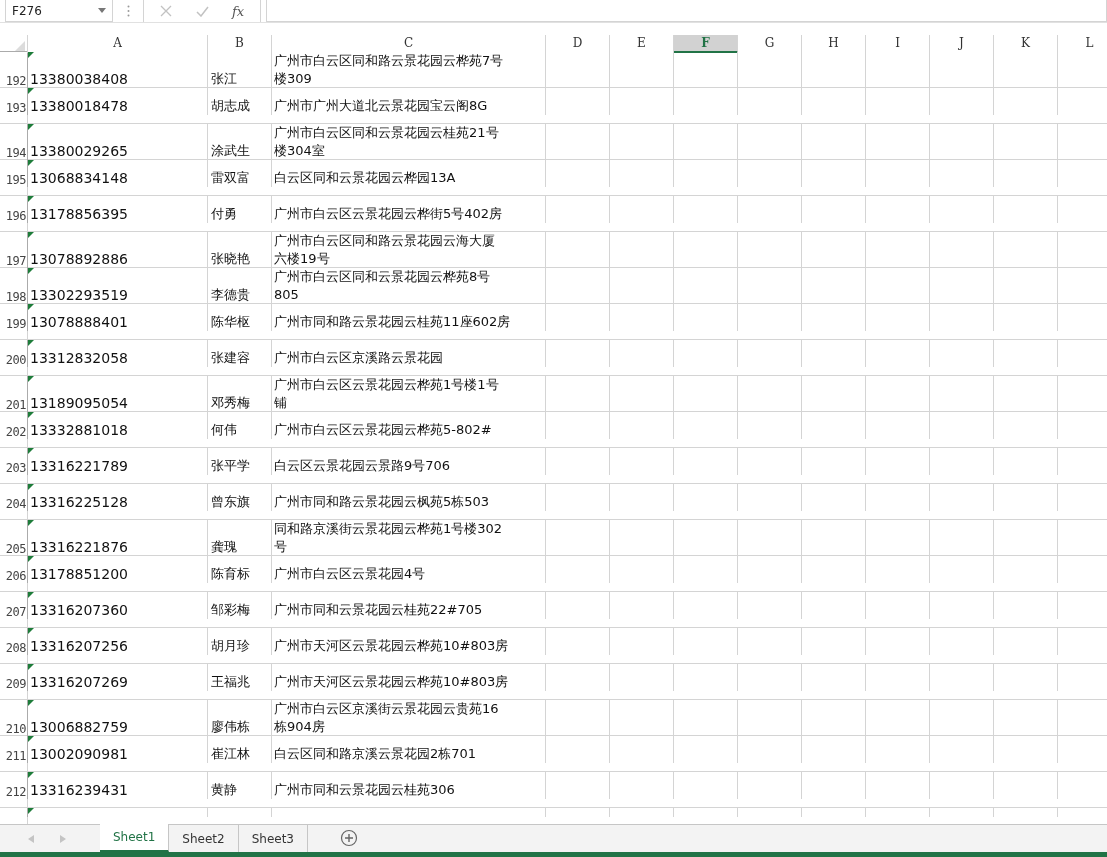 This screenshot has height=857, width=1107. What do you see at coordinates (706, 44) in the screenshot?
I see `column-header: F` at bounding box center [706, 44].